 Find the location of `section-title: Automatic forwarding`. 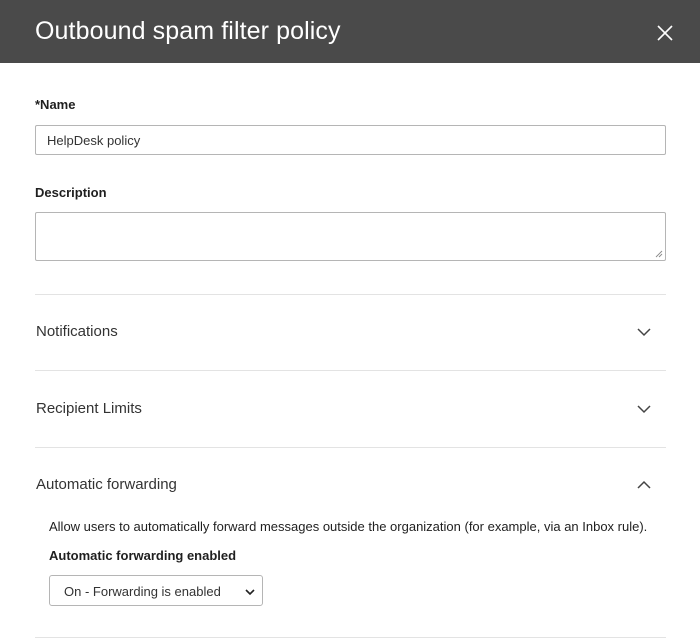

section-title: Automatic forwarding is located at coordinates (106, 484).